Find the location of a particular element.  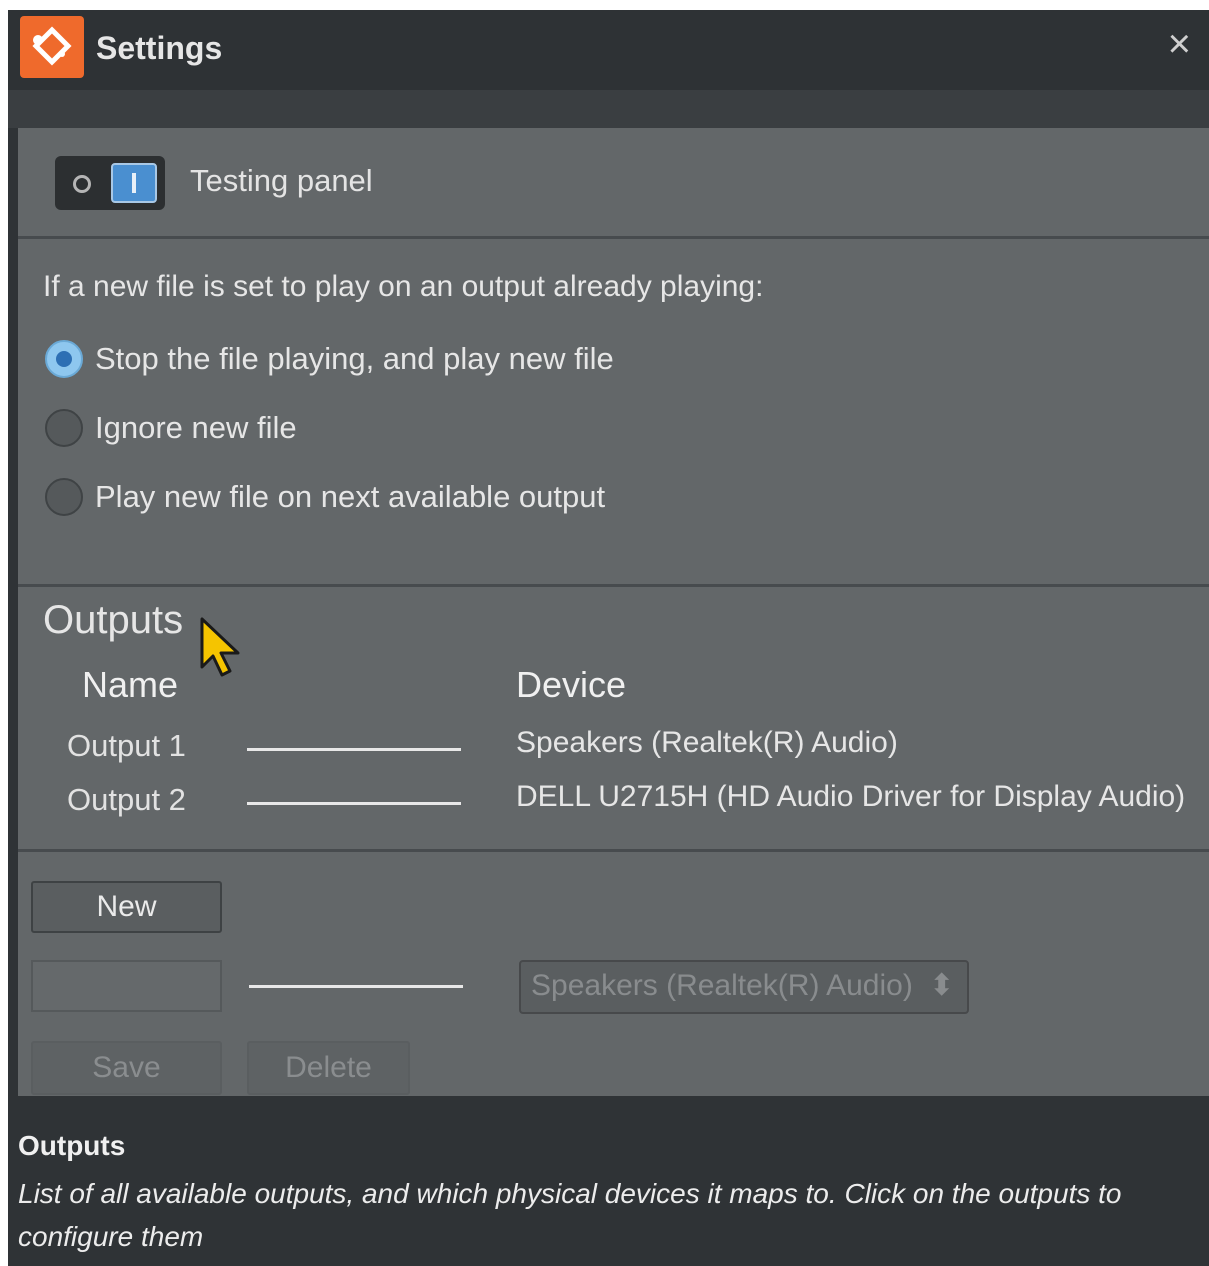

device-select: Speakers (Realtek(R) Audio) ⬍ is located at coordinates (744, 987).